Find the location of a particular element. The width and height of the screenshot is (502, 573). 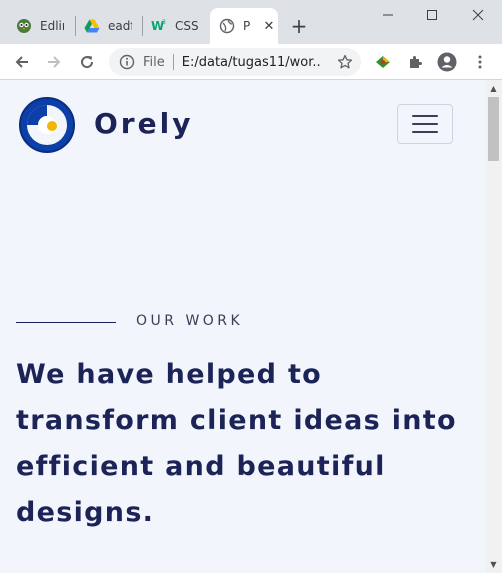

profile-avatar-icon is located at coordinates (447, 62).